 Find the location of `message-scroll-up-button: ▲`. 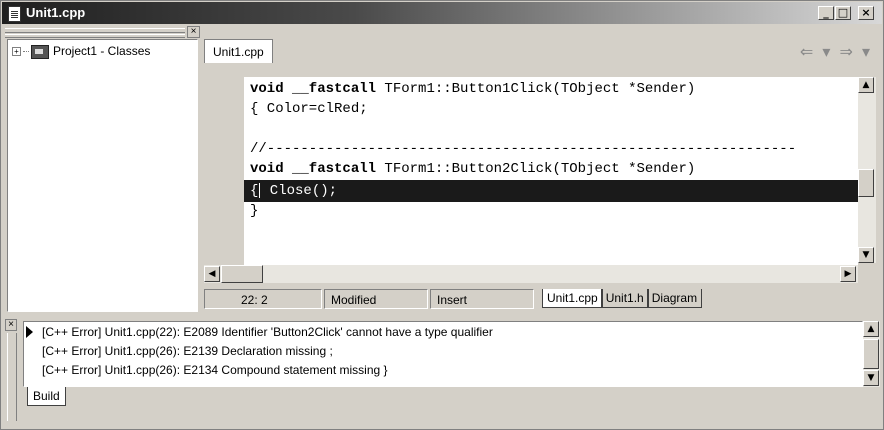

message-scroll-up-button: ▲ is located at coordinates (871, 329).